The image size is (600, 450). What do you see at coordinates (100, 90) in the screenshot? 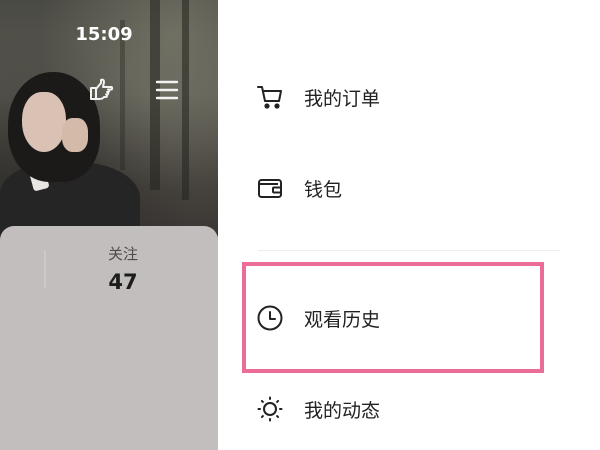
I see `pointing-hand-icon` at bounding box center [100, 90].